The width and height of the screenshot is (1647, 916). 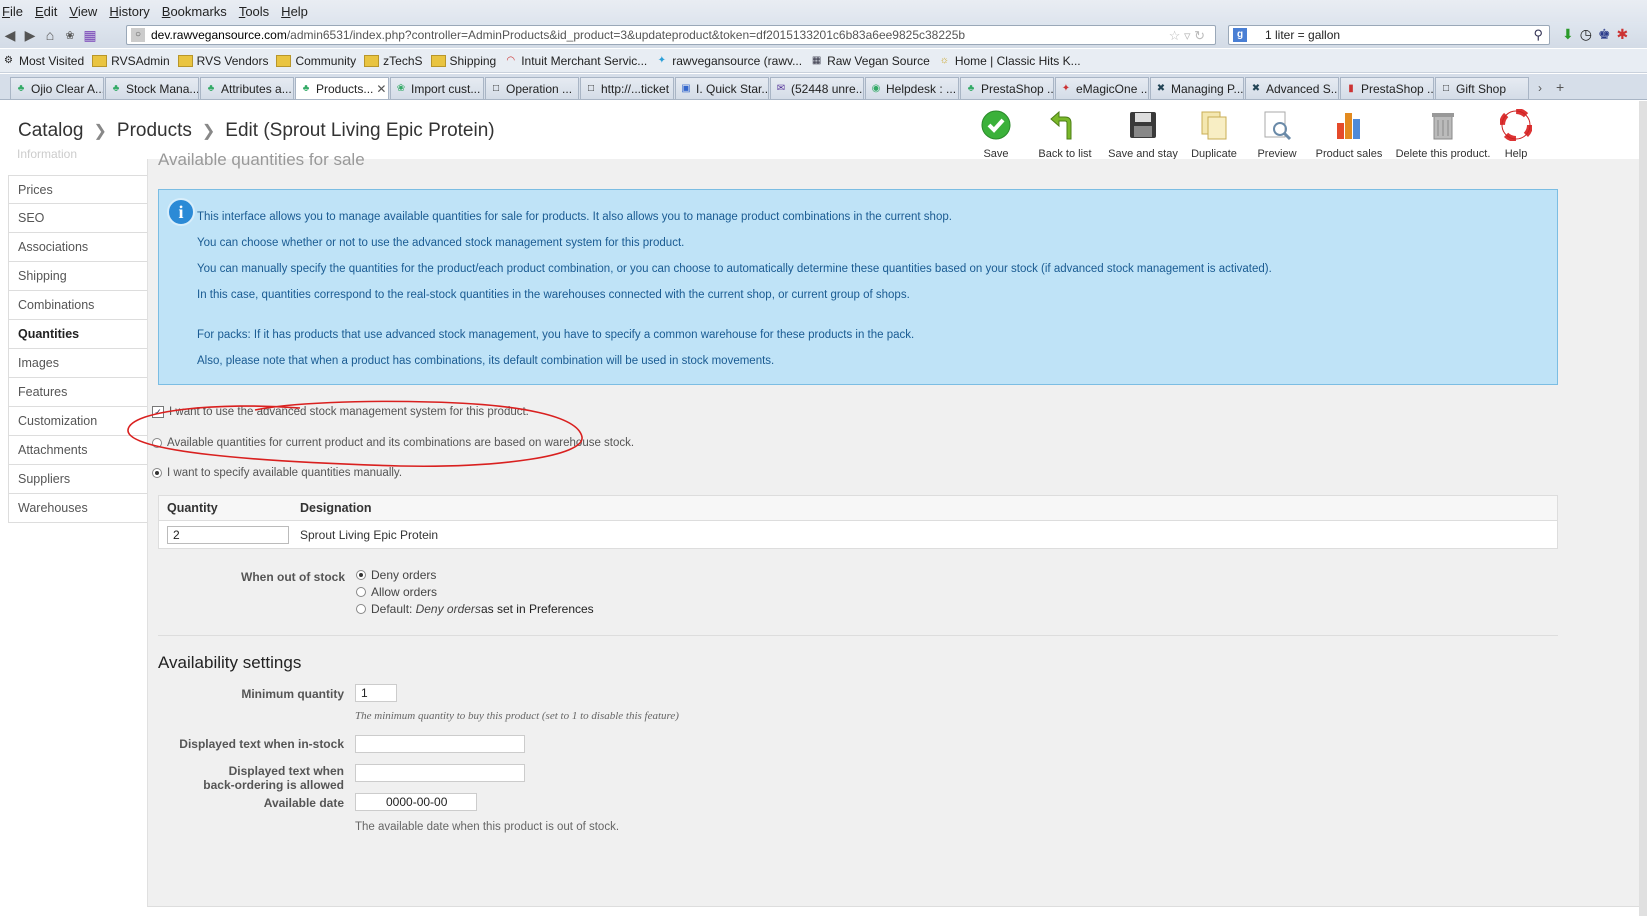 What do you see at coordinates (154, 130) in the screenshot?
I see `breadcrumb-products: Products` at bounding box center [154, 130].